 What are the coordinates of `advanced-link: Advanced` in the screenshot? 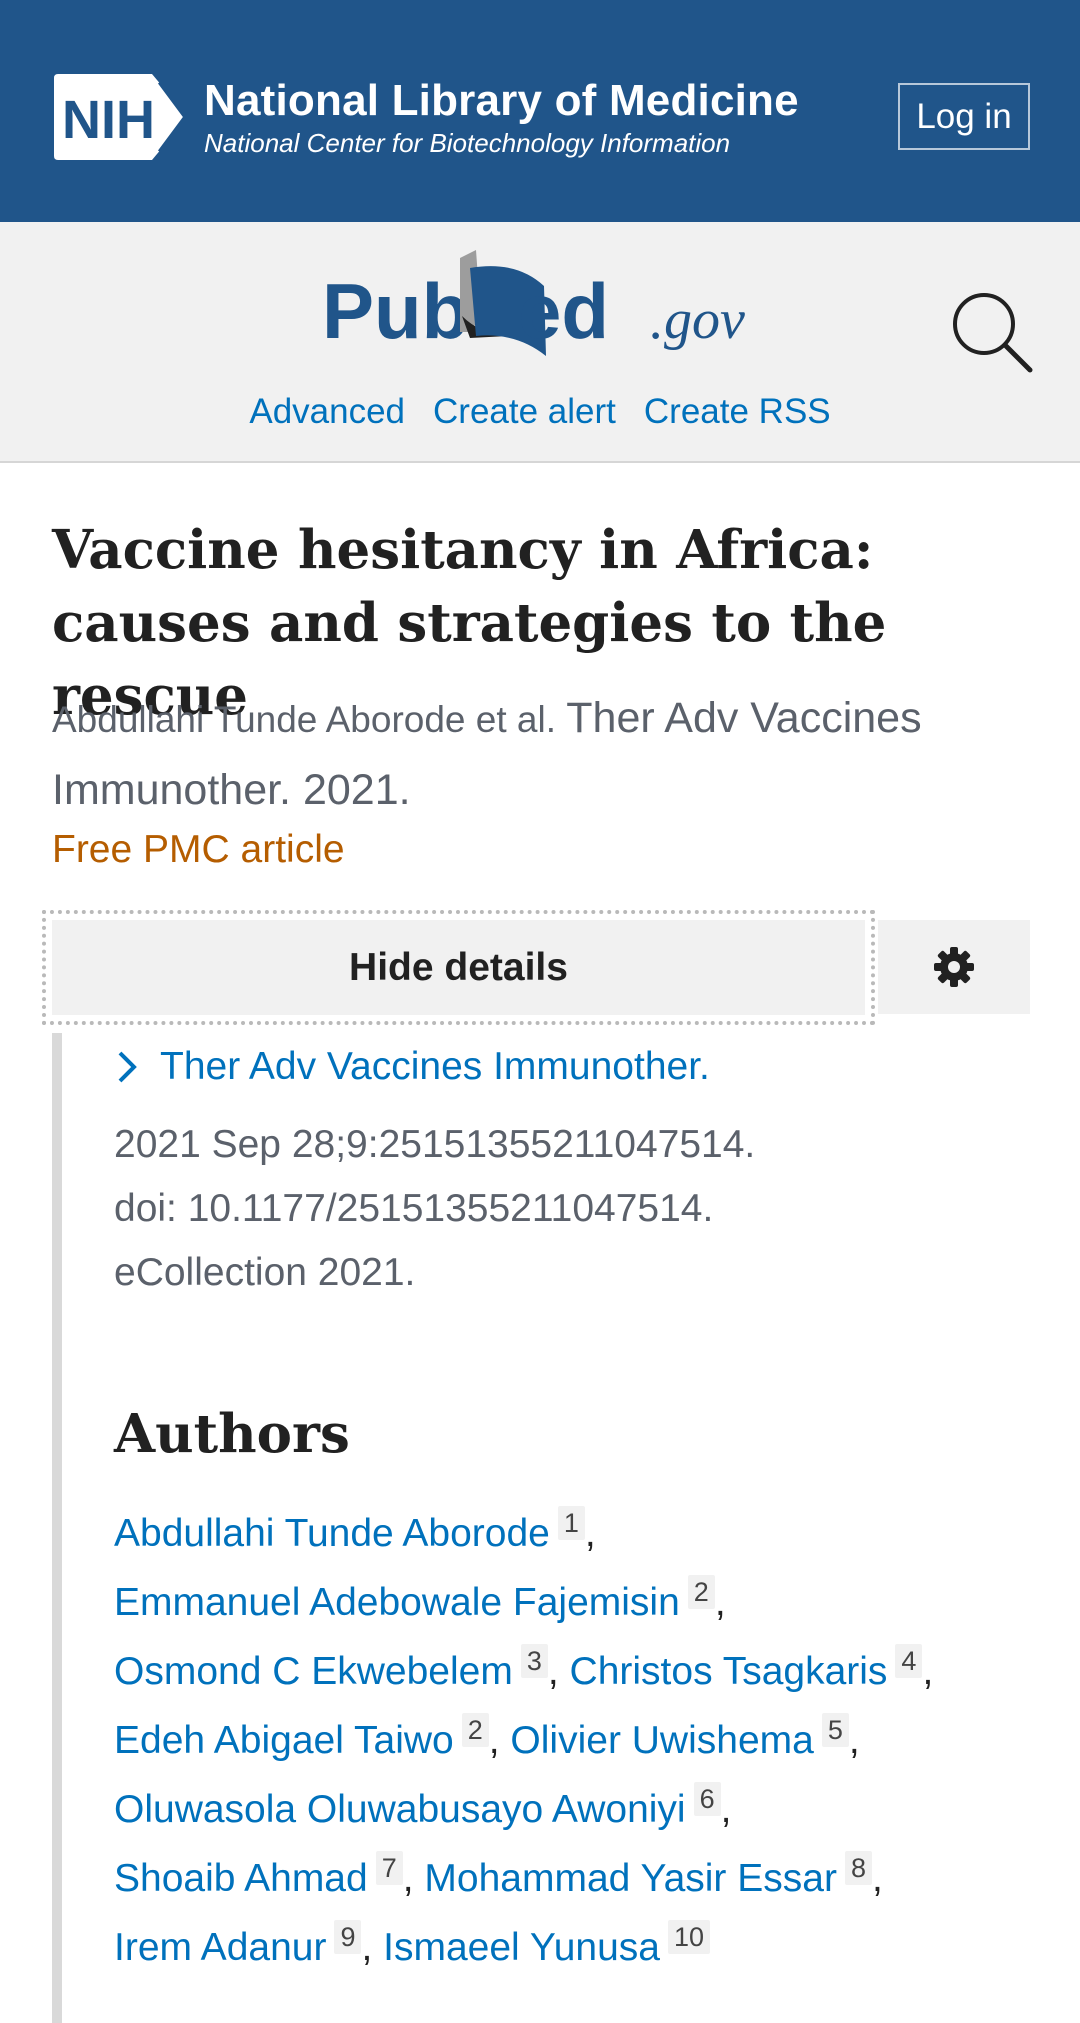 It's located at (327, 412).